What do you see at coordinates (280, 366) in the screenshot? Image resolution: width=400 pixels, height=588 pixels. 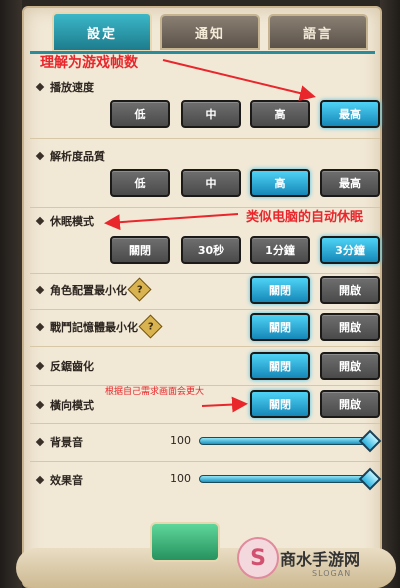 I see `antialias-off-button: 關閉` at bounding box center [280, 366].